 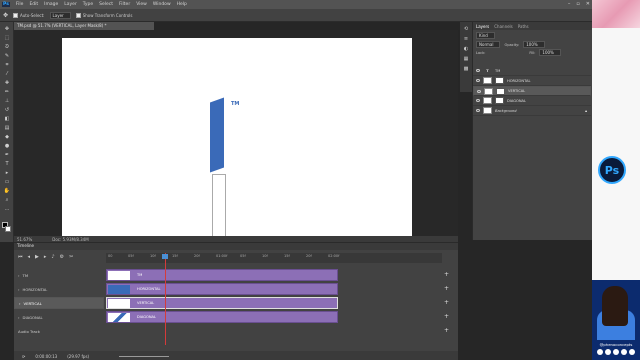 I want to click on track-label-horizontal: › HORIZONTAL, so click(x=59, y=289).